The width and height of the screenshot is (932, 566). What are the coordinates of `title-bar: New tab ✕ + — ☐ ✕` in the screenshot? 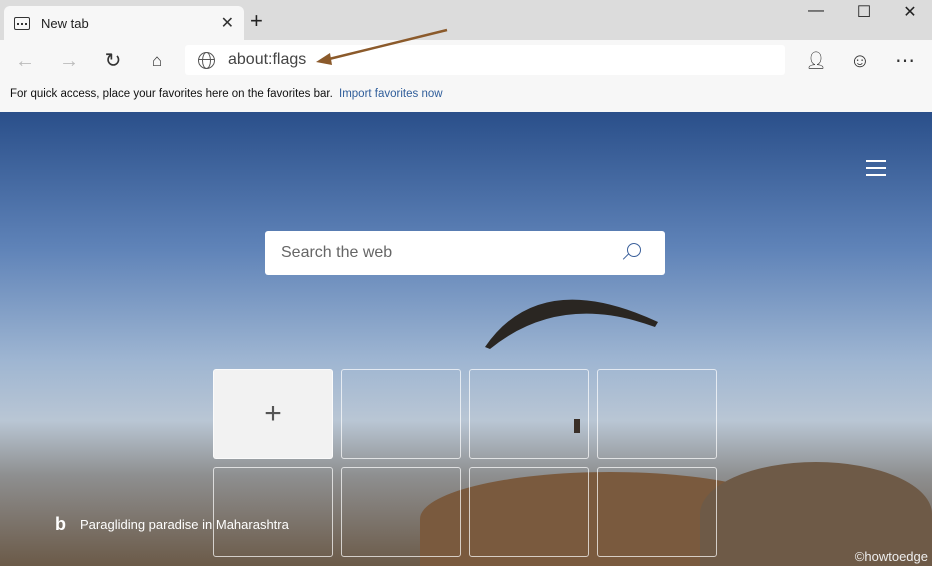 It's located at (466, 20).